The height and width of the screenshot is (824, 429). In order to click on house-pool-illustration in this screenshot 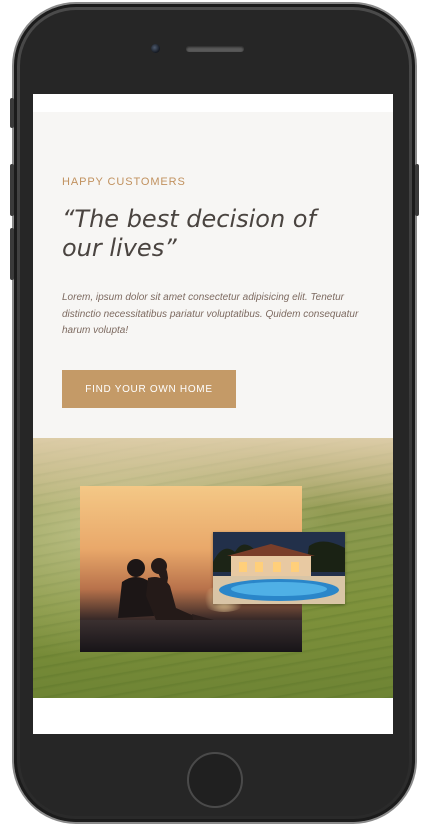, I will do `click(279, 568)`.